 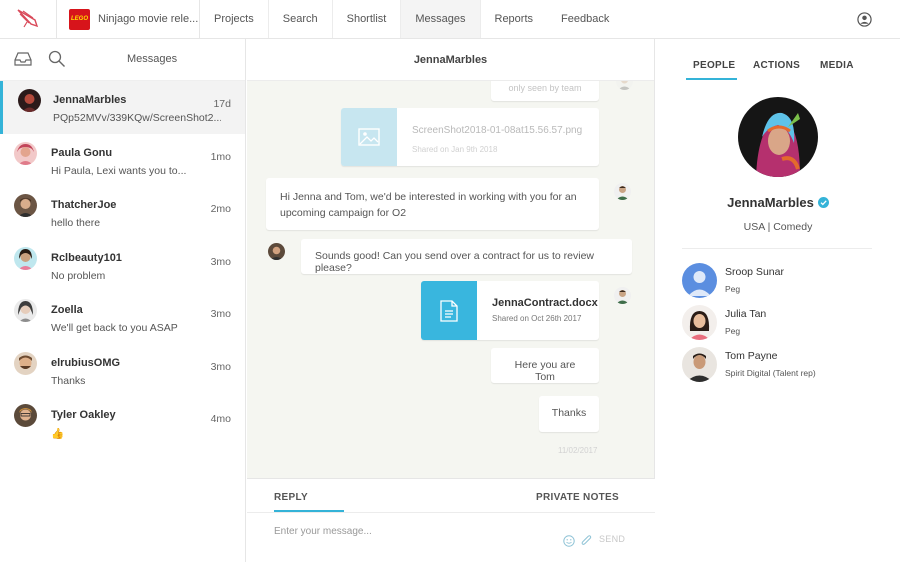 I want to click on tab-people: PEOPLE, so click(x=714, y=65).